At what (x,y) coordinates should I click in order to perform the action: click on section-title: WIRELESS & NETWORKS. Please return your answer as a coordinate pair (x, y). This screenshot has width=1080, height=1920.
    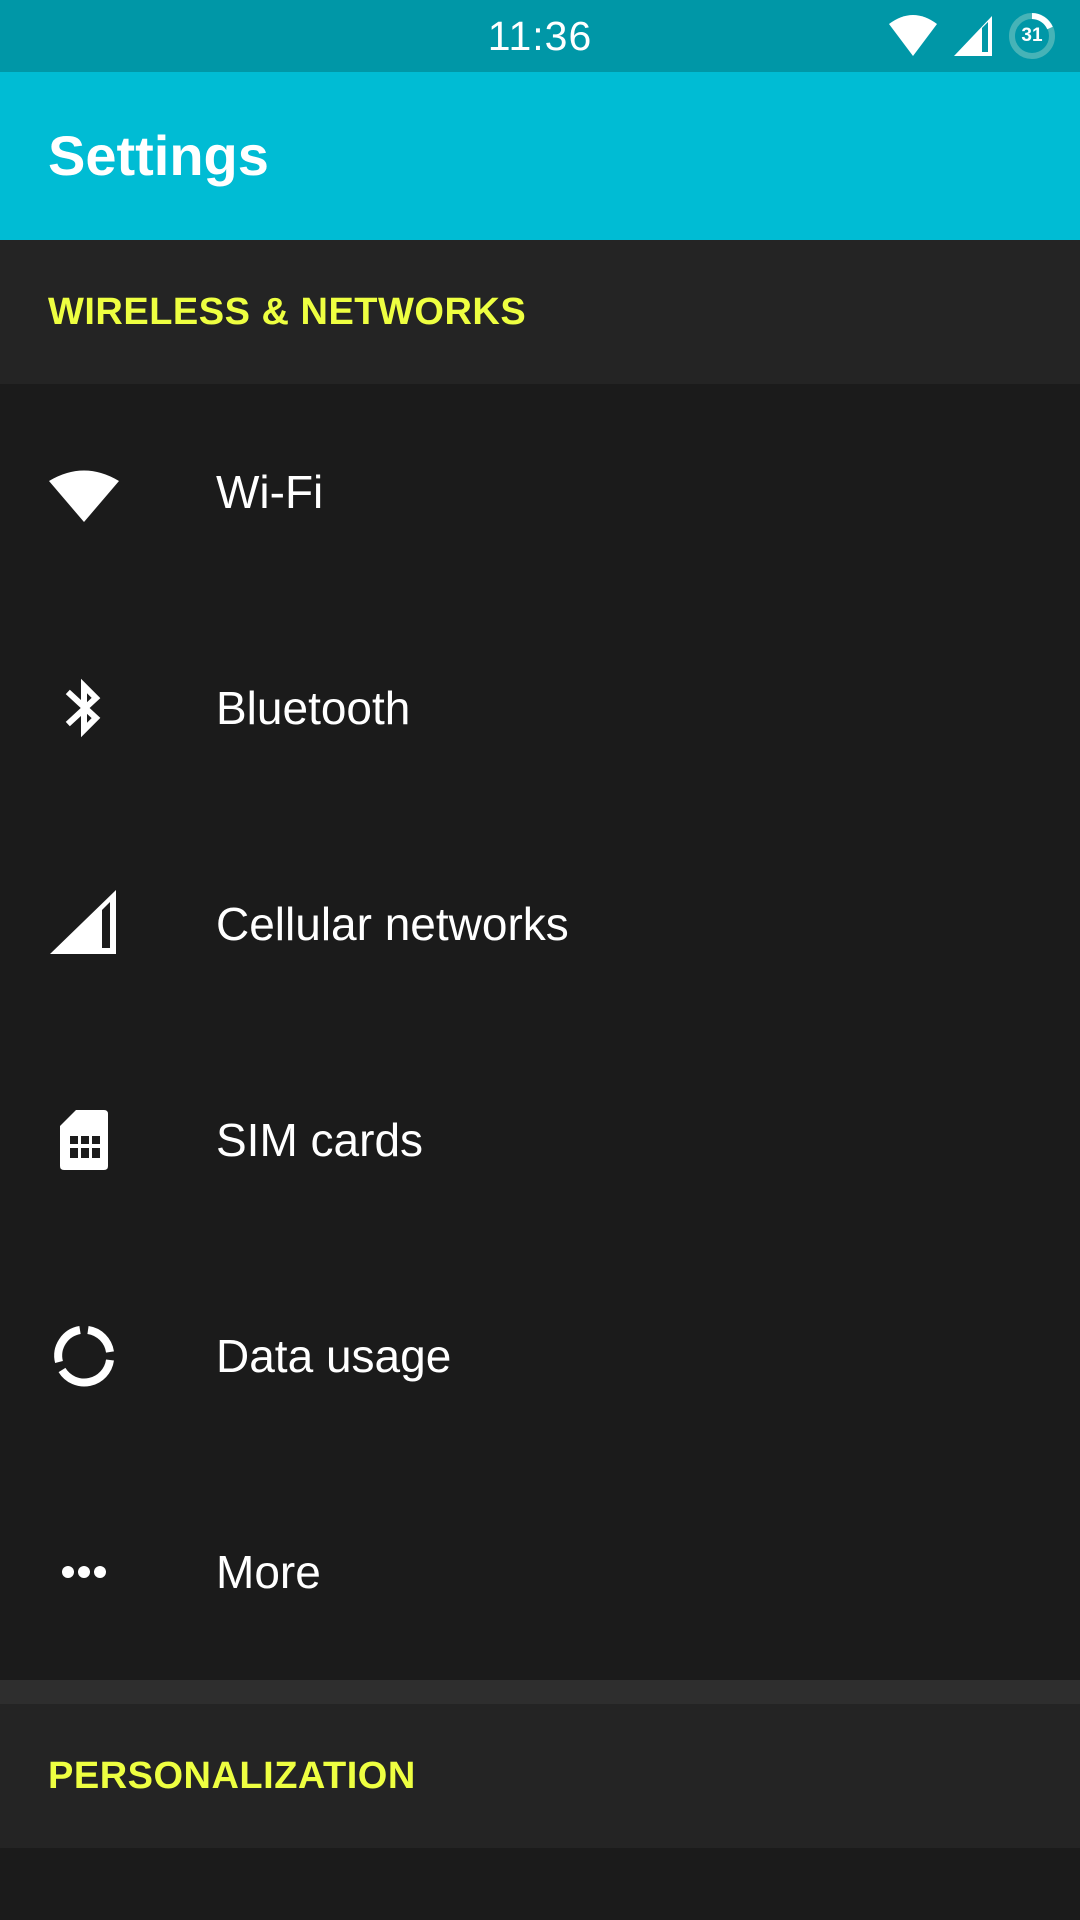
    Looking at the image, I should click on (287, 312).